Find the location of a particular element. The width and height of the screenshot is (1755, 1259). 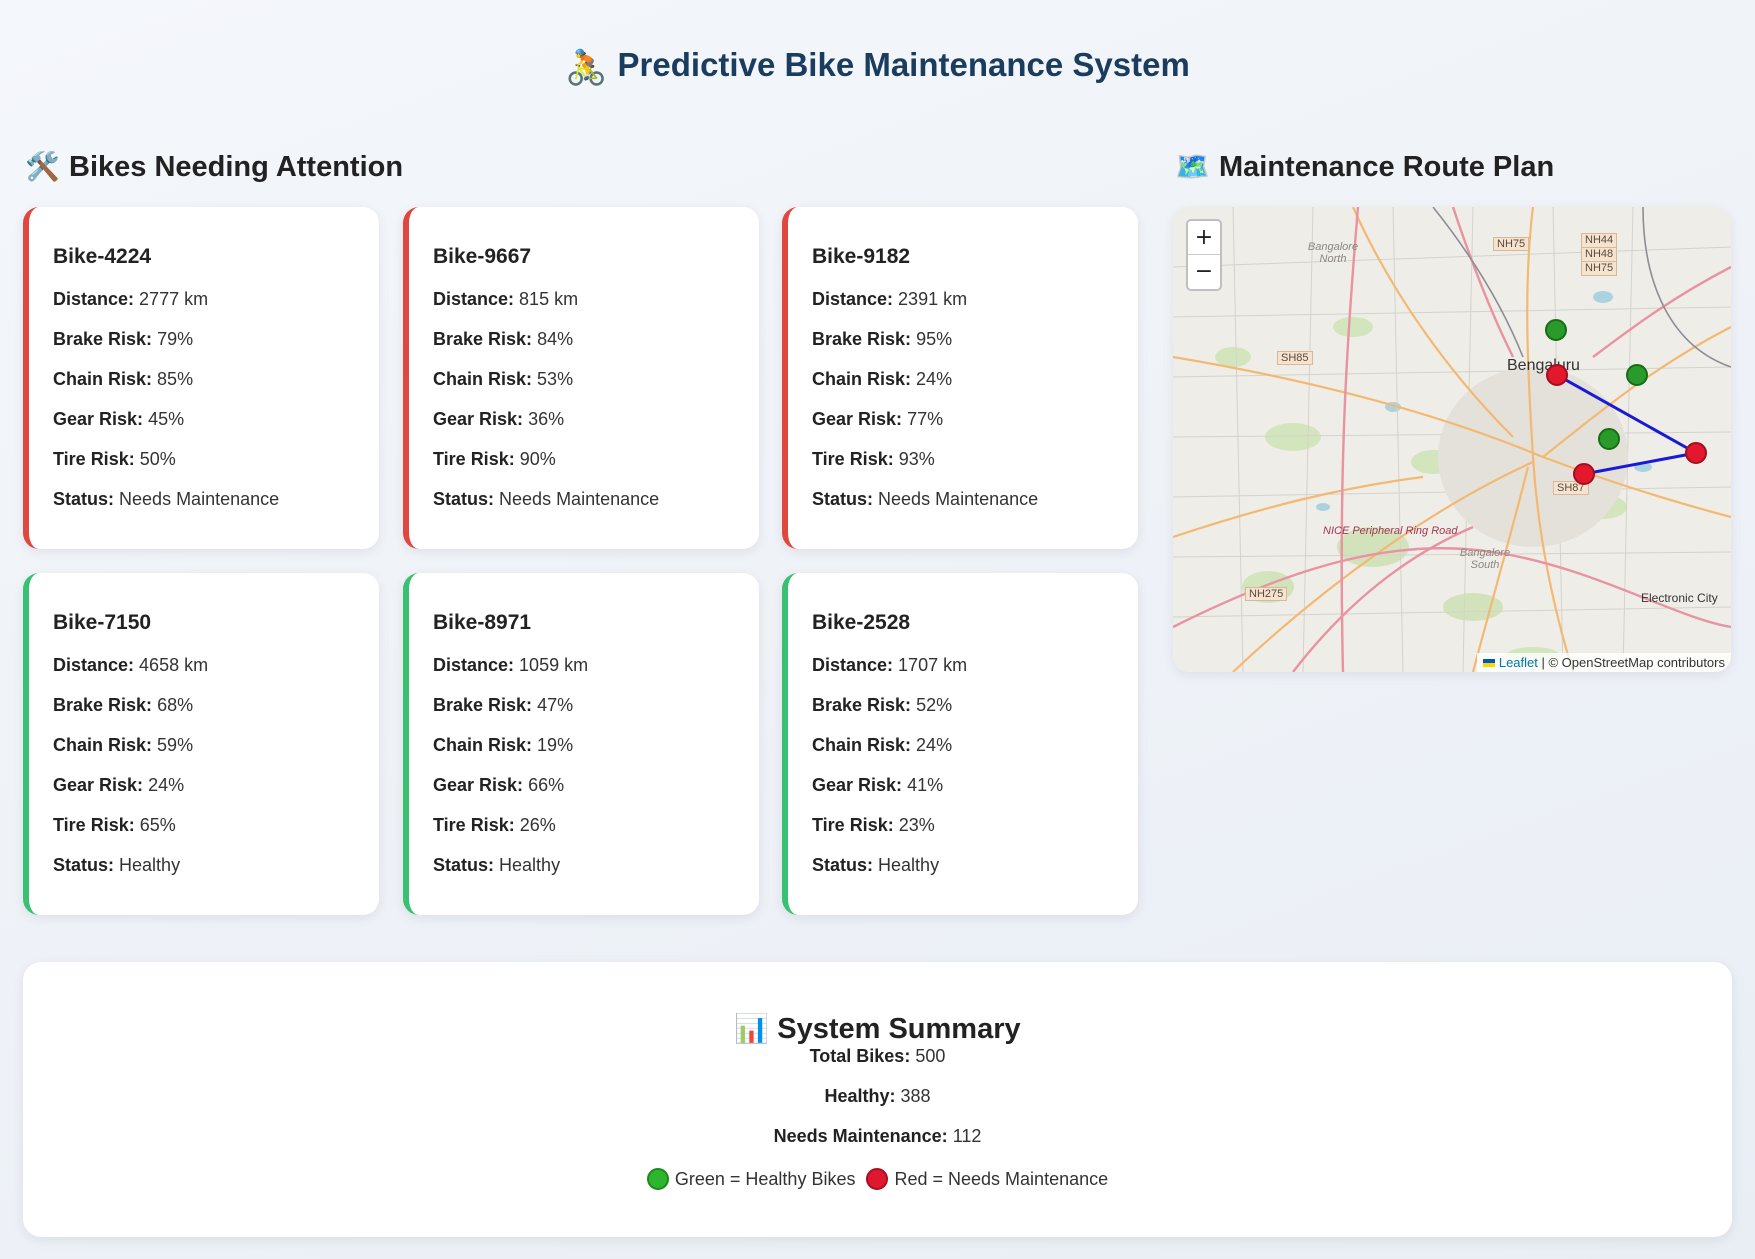

distance-row: Distance: 4658 km is located at coordinates (131, 665).